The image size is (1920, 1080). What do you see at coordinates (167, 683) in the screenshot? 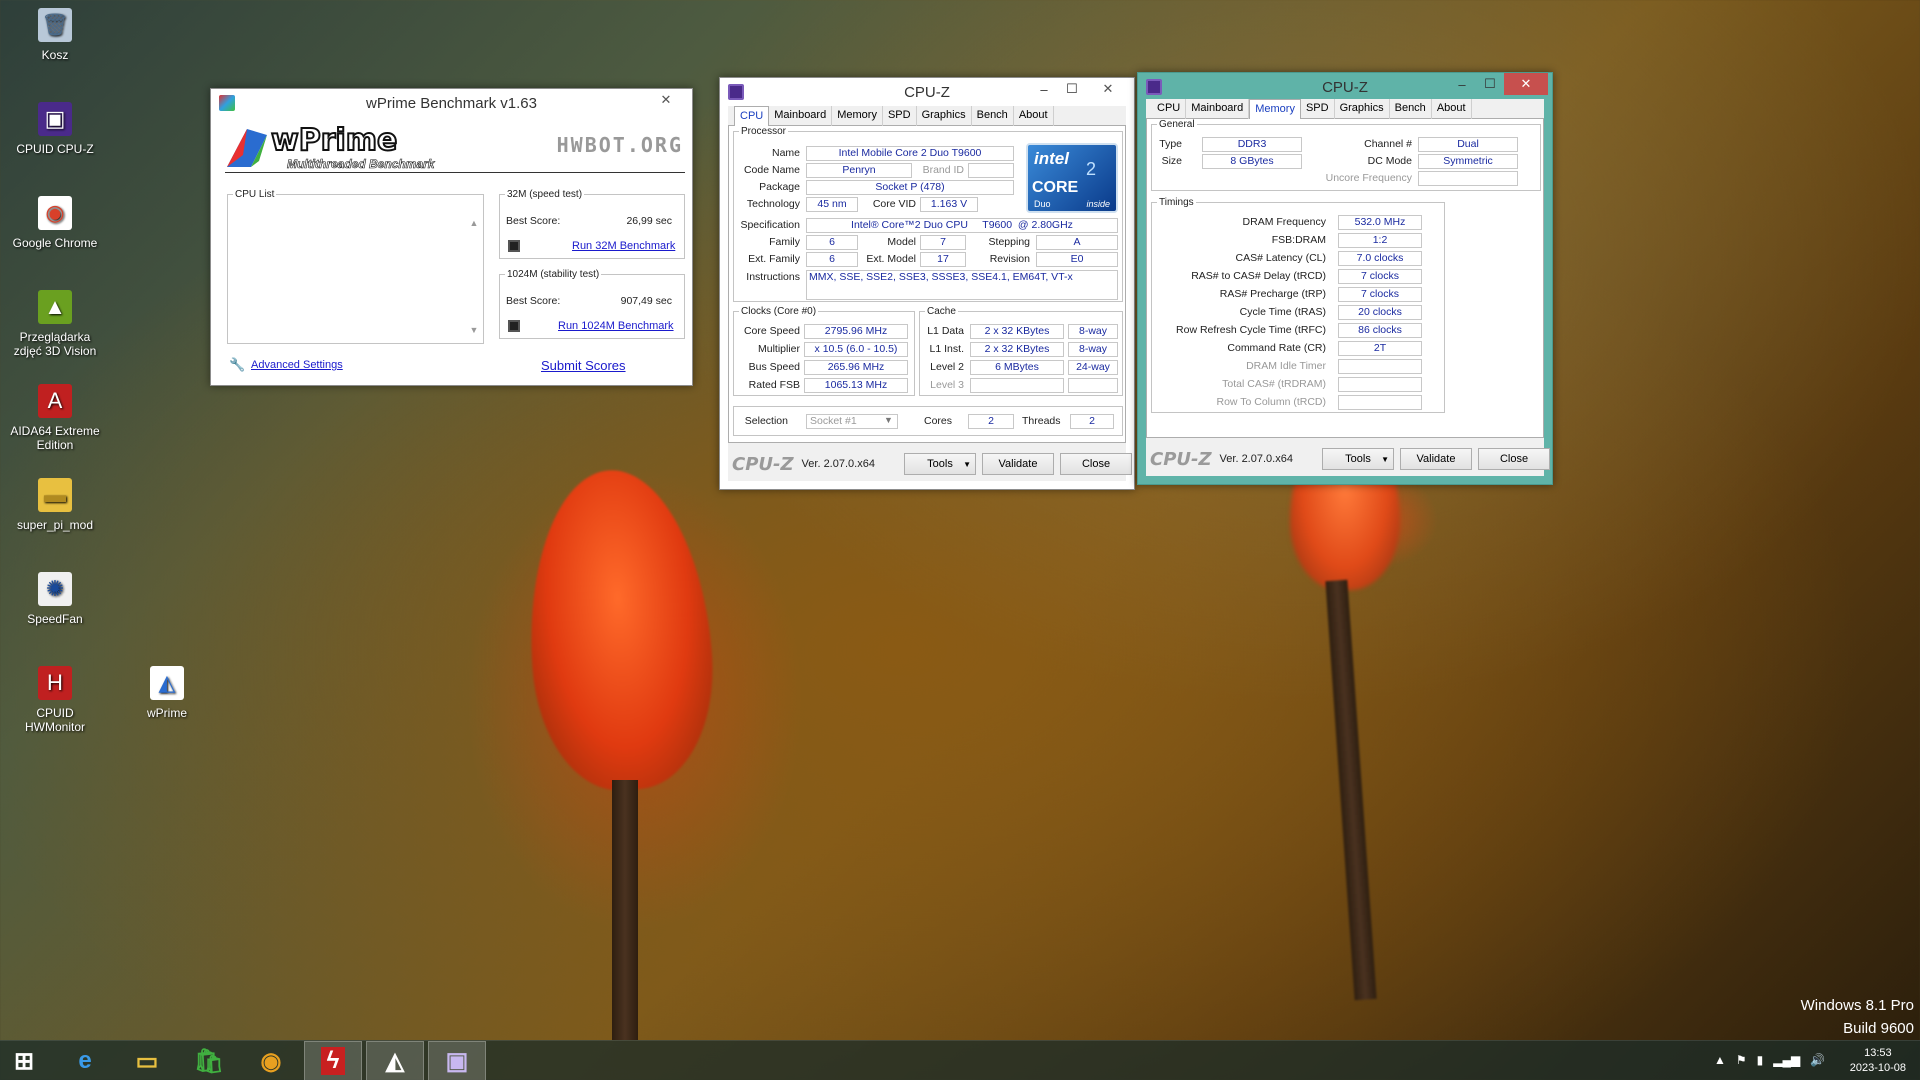
I see `wprime-icon: ◭` at bounding box center [167, 683].